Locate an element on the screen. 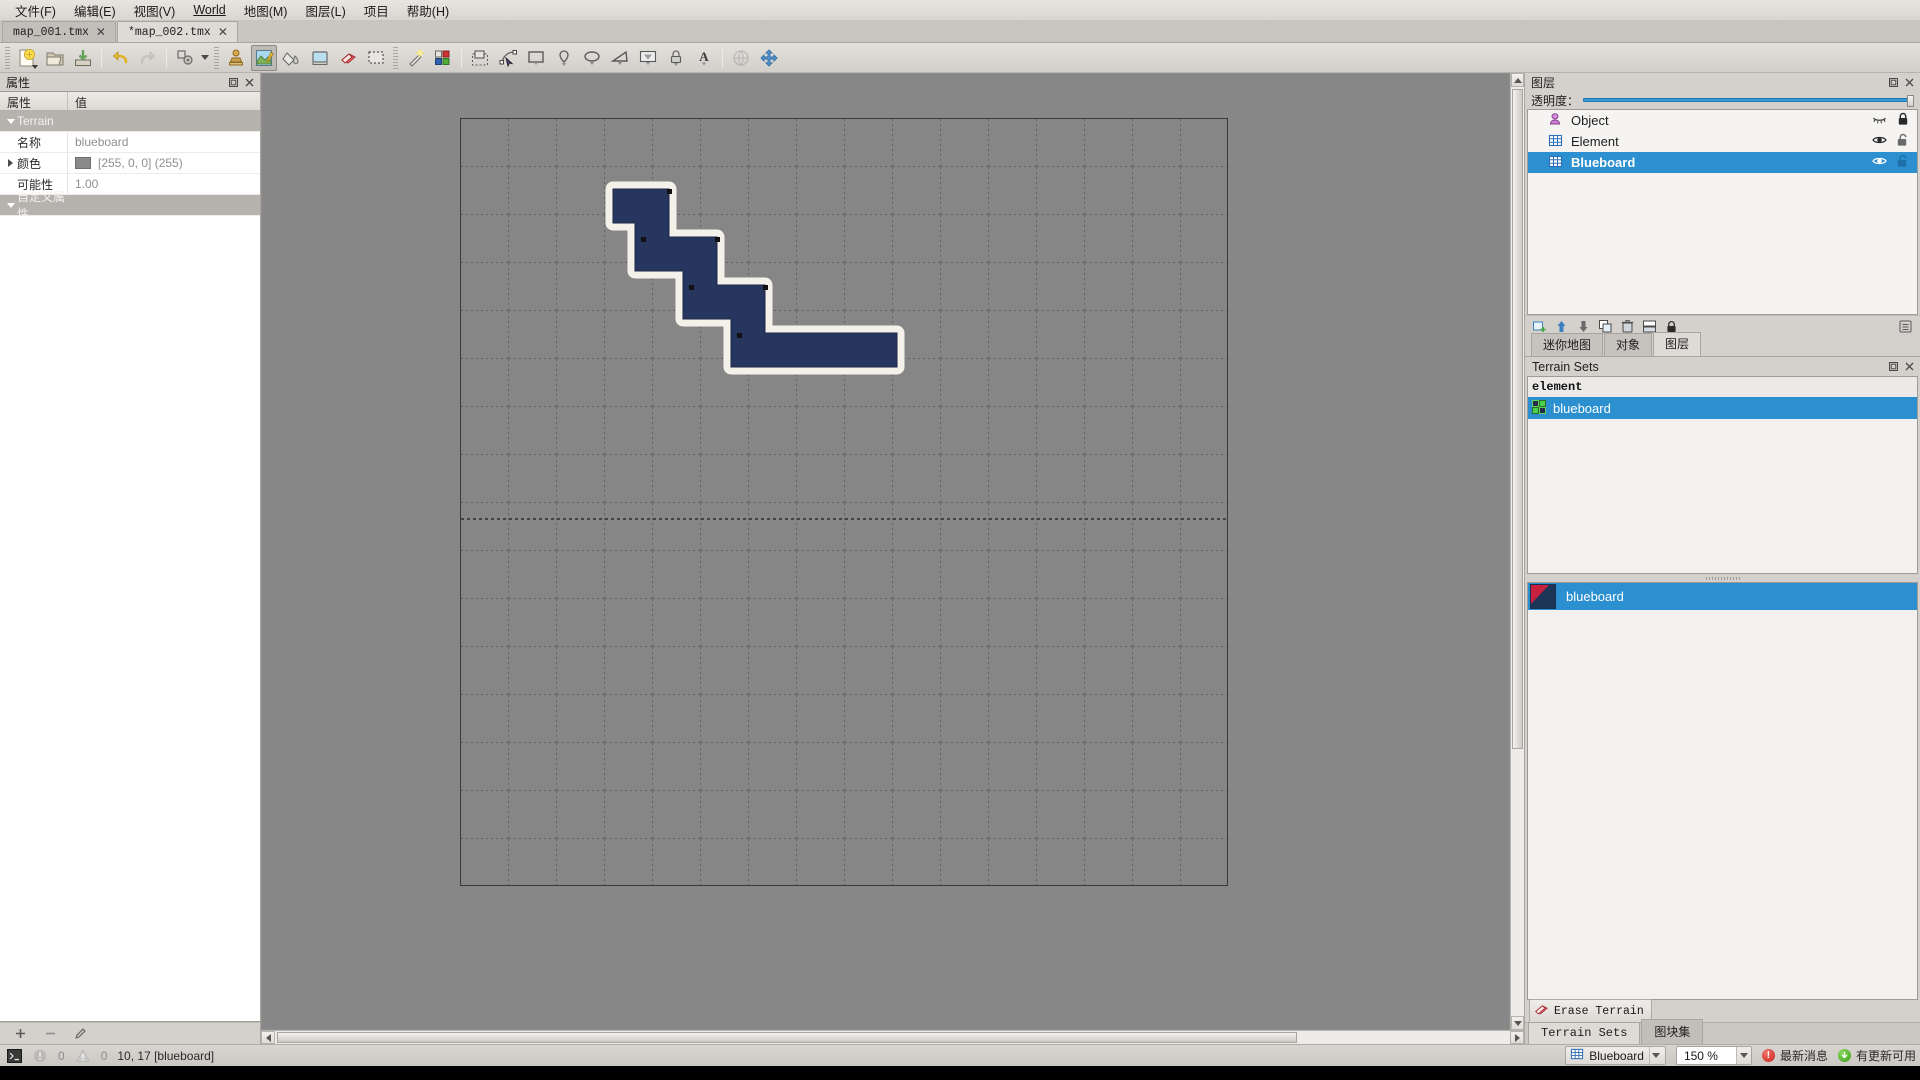 This screenshot has height=1080, width=1920. select-same-tile-button is located at coordinates (443, 58).